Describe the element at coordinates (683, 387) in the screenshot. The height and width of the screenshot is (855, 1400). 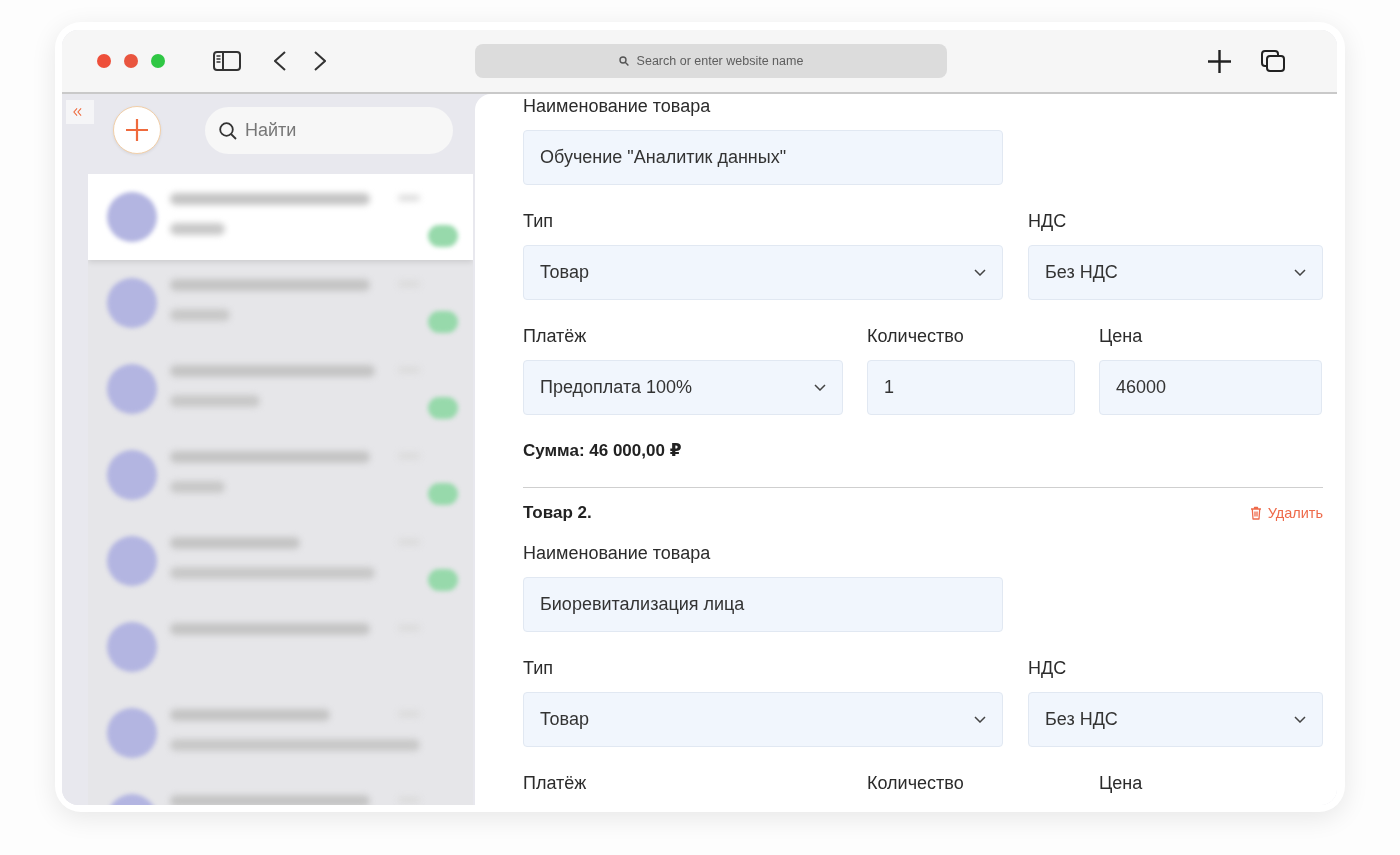
I see `select-field: Предоплата 100%` at that location.